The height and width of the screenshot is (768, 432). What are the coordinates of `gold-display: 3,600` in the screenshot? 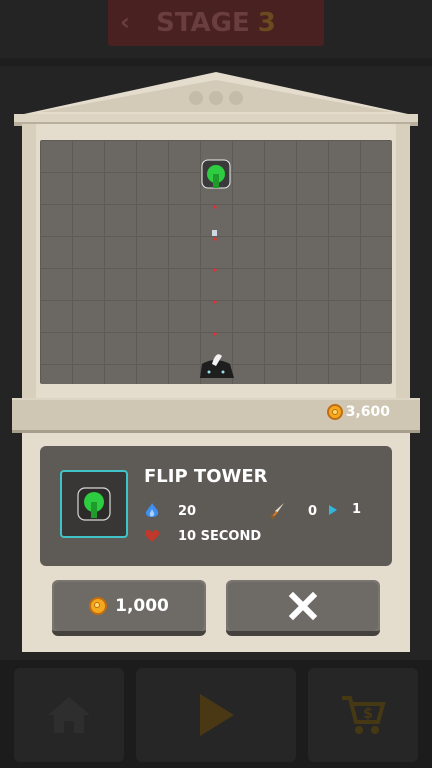 It's located at (358, 412).